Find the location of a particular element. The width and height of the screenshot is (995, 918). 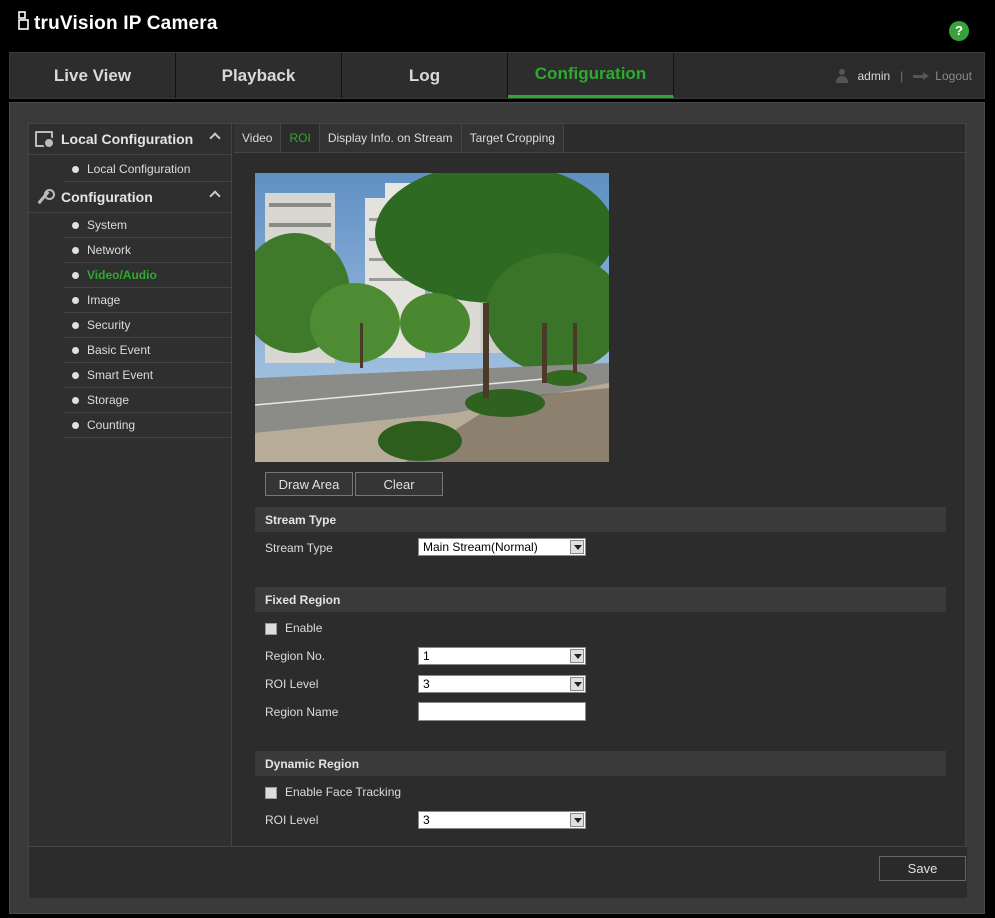

sidebar-item-network: Network is located at coordinates (147, 250).